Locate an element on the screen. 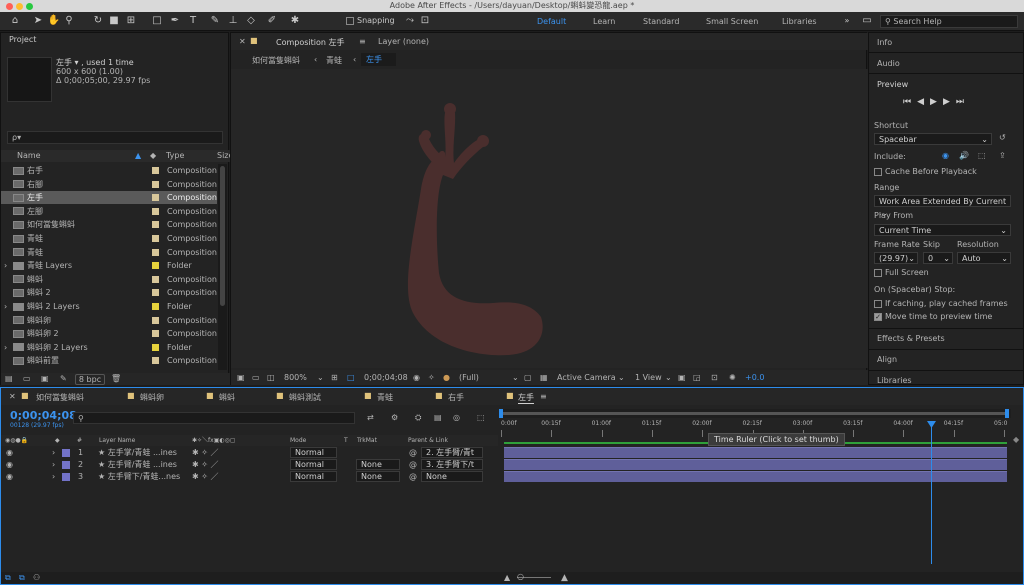  project-item-row: 蝌蚪 2 Composition is located at coordinates (109, 292).